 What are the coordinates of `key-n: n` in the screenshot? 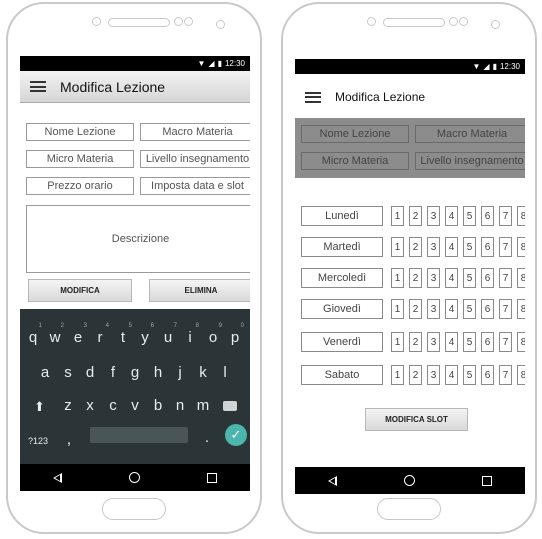 It's located at (180, 405).